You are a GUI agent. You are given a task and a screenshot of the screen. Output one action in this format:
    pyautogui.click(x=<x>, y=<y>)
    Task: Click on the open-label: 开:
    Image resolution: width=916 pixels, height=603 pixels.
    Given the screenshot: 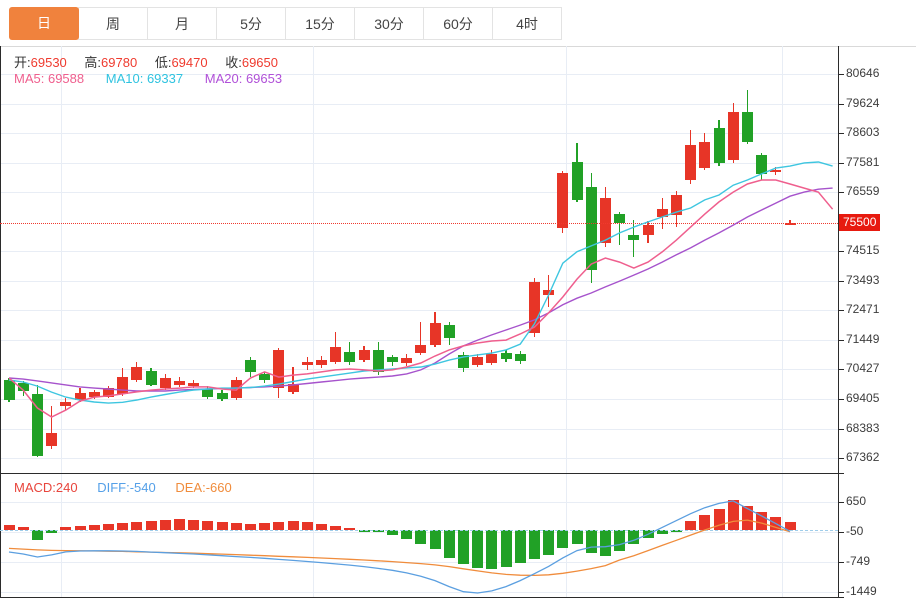 What is the action you would take?
    pyautogui.click(x=22, y=62)
    